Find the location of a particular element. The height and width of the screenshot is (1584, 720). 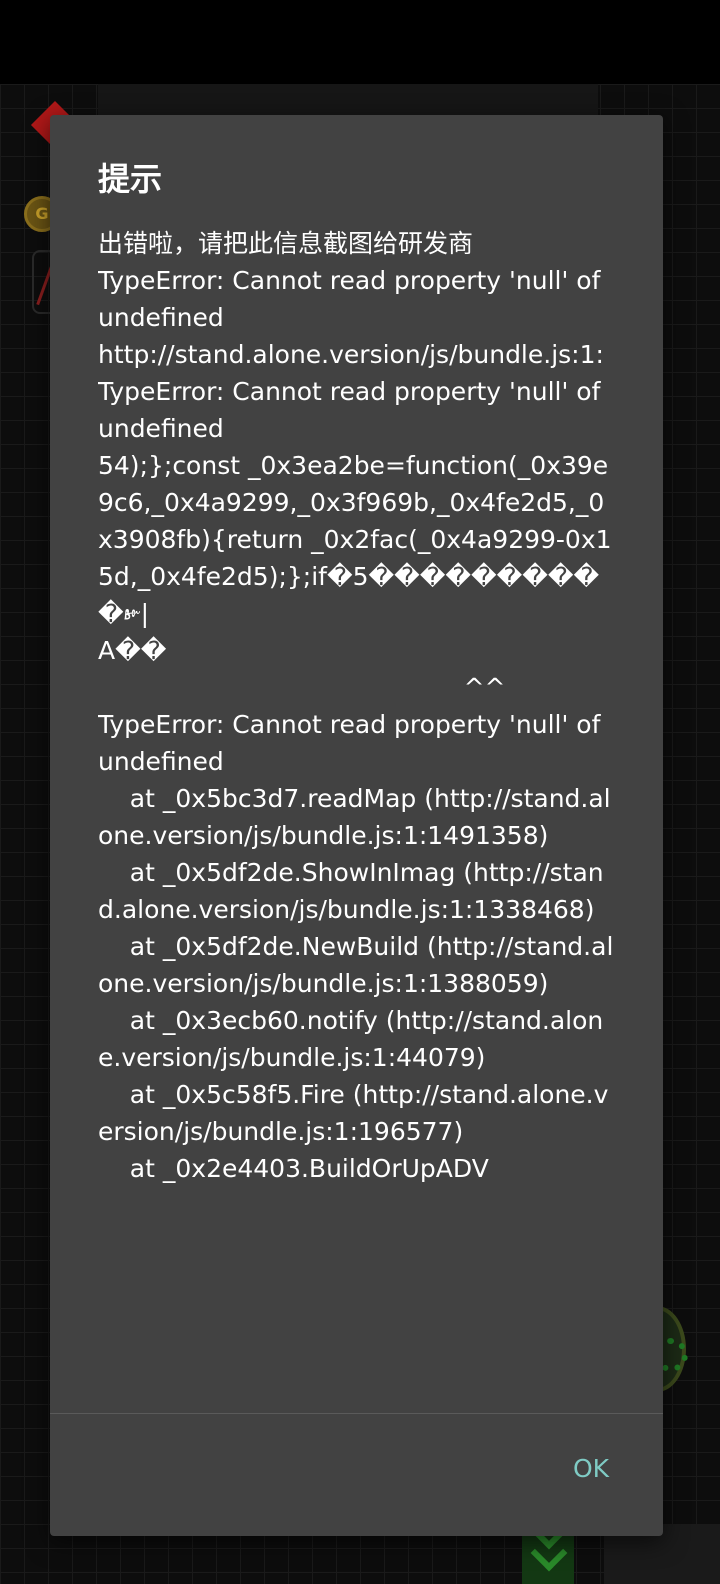

ok-button: OK is located at coordinates (591, 1469).